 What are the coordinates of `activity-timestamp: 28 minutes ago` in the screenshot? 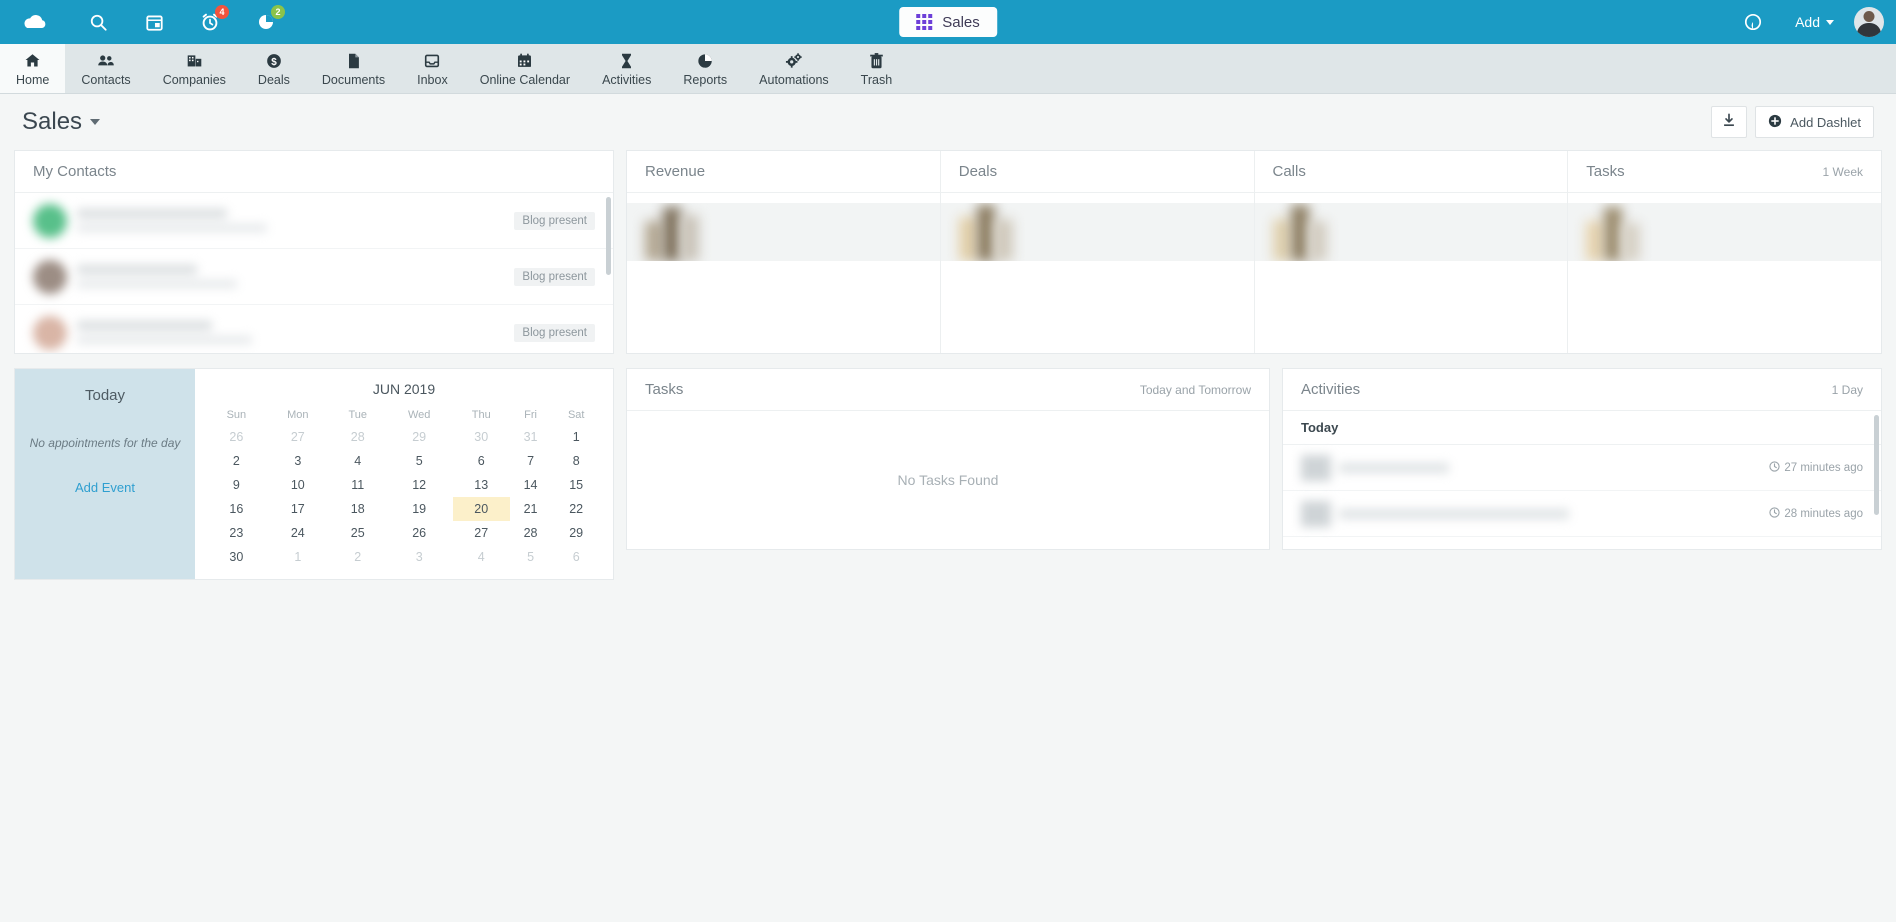 It's located at (1816, 513).